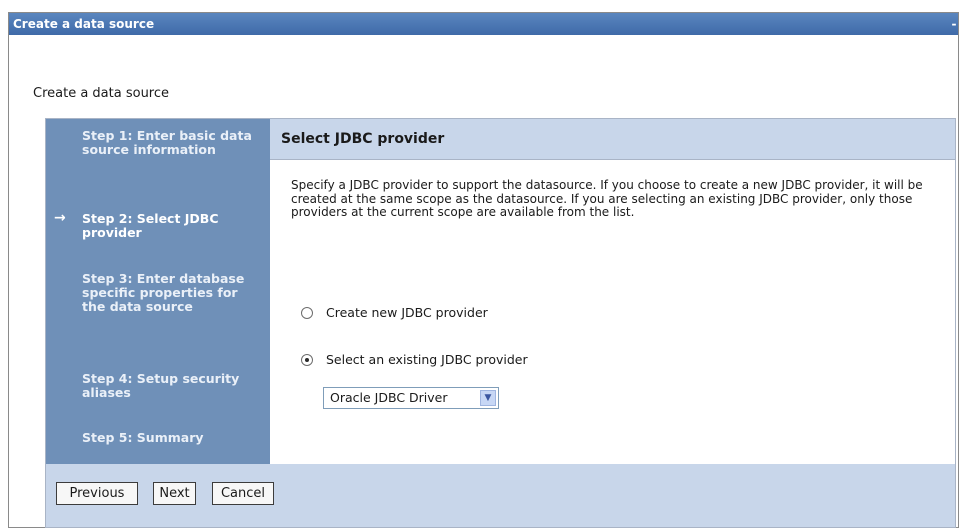 The height and width of the screenshot is (531, 961). What do you see at coordinates (483, 24) in the screenshot?
I see `window-titlebar: Create a data source -` at bounding box center [483, 24].